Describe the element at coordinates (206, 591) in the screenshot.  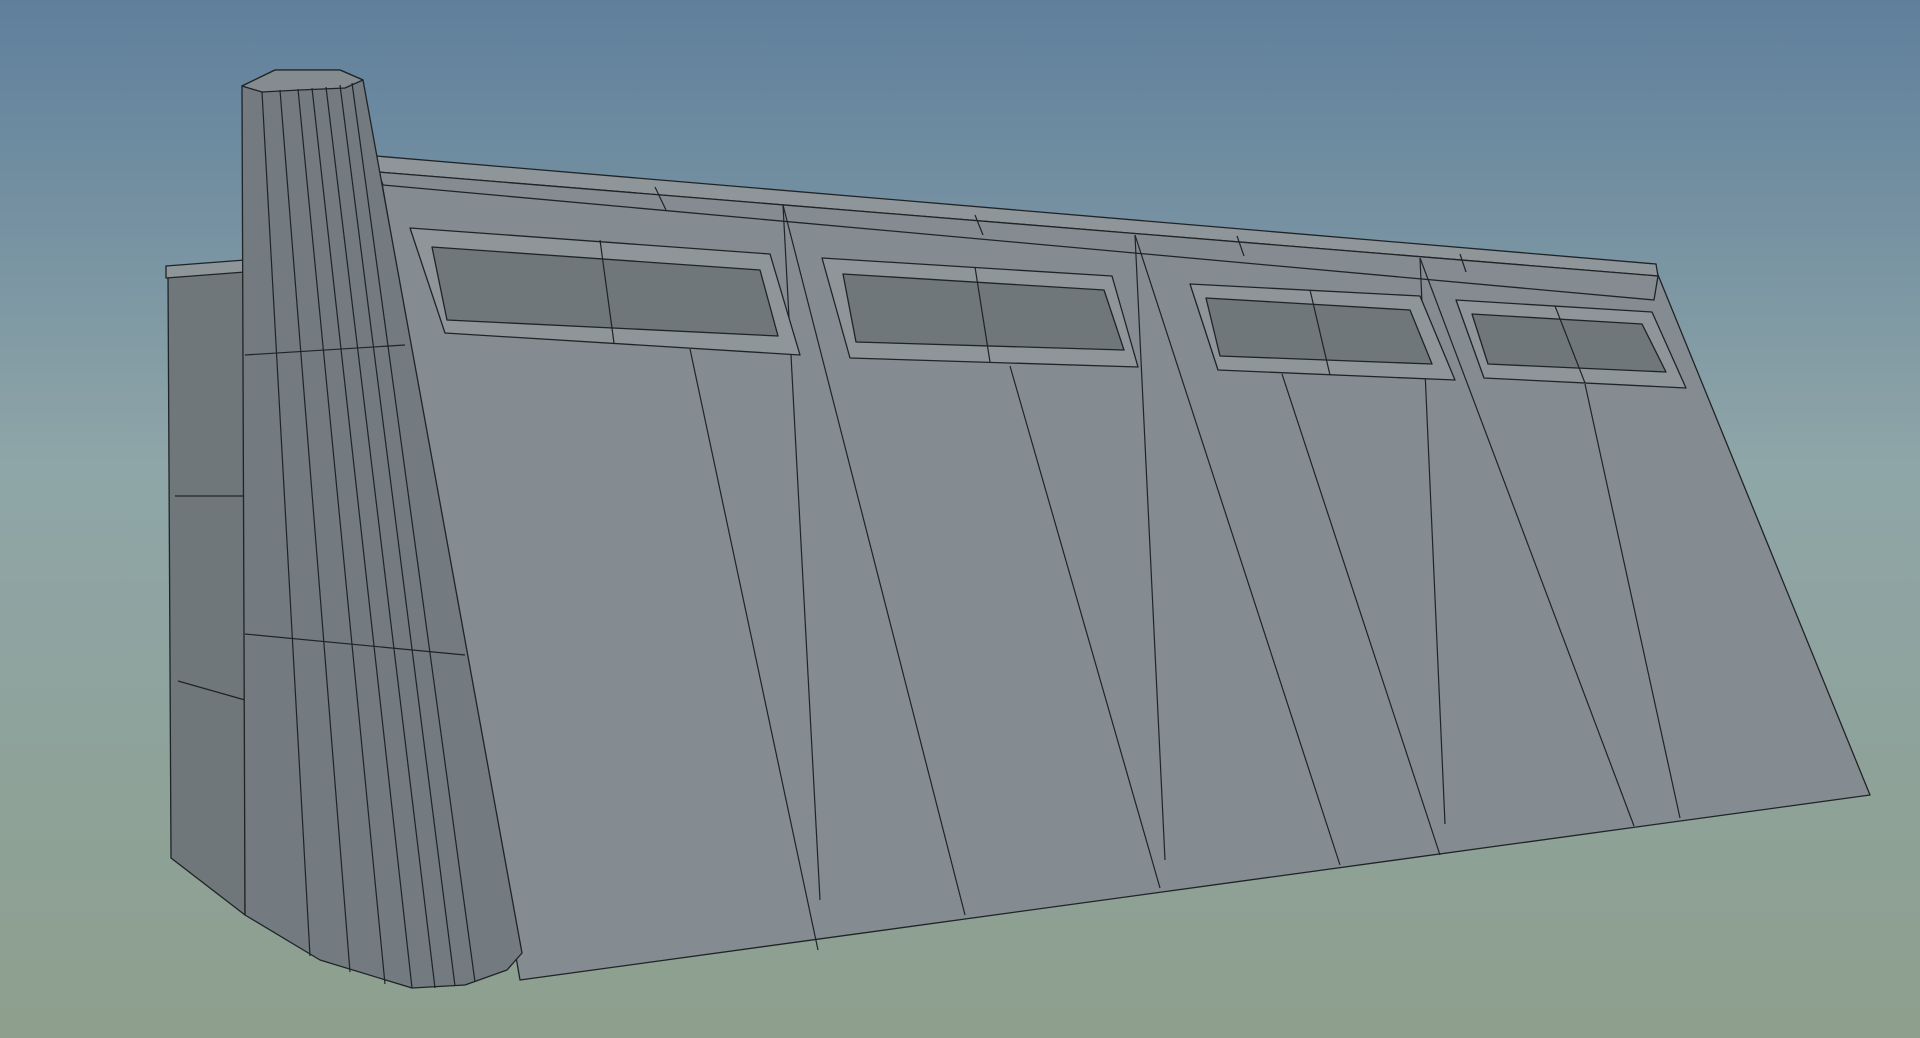
I see `left-side-wall` at that location.